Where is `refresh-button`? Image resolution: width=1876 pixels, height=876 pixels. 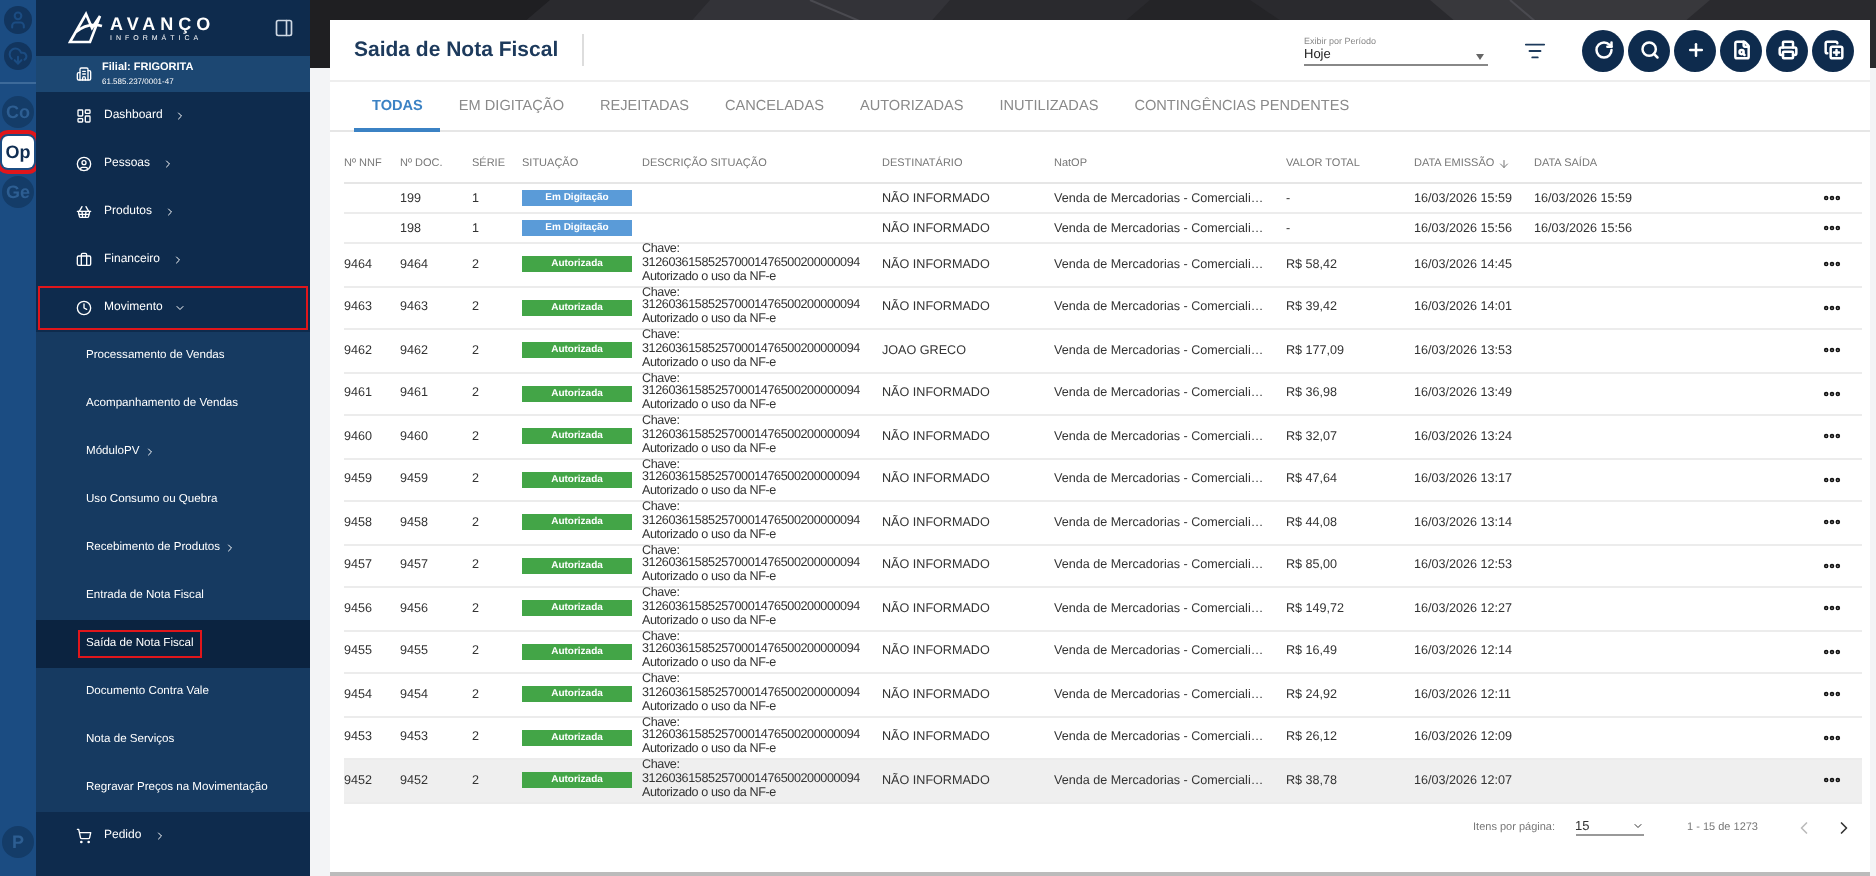
refresh-button is located at coordinates (1603, 50).